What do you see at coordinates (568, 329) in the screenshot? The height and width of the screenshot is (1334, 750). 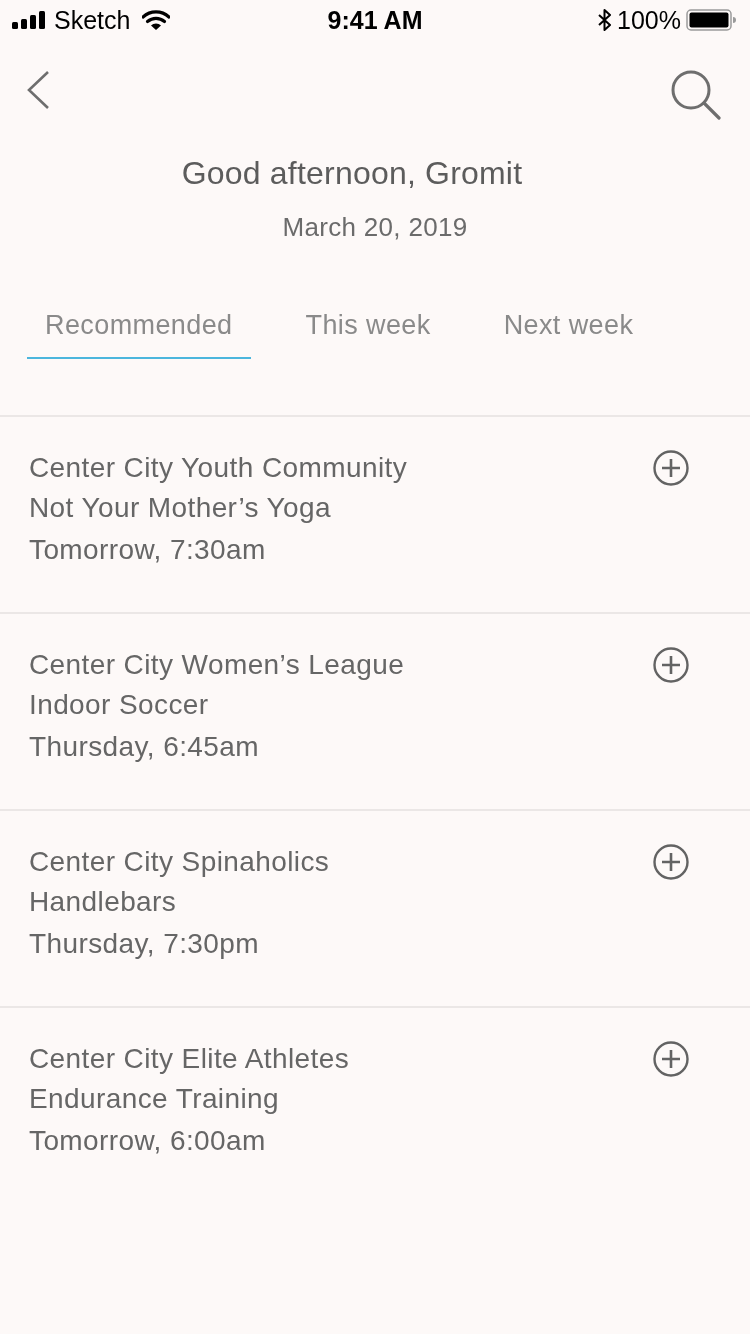 I see `tab: Next week` at bounding box center [568, 329].